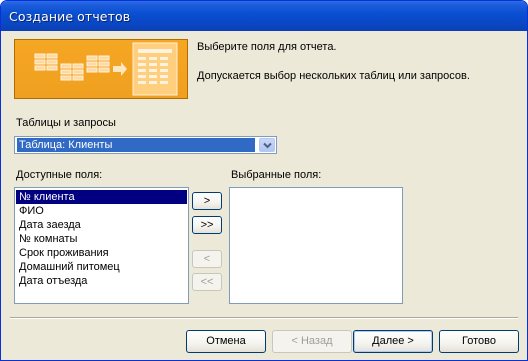 The image size is (528, 361). I want to click on selected-fields-label: Выбранные поля:, so click(276, 175).